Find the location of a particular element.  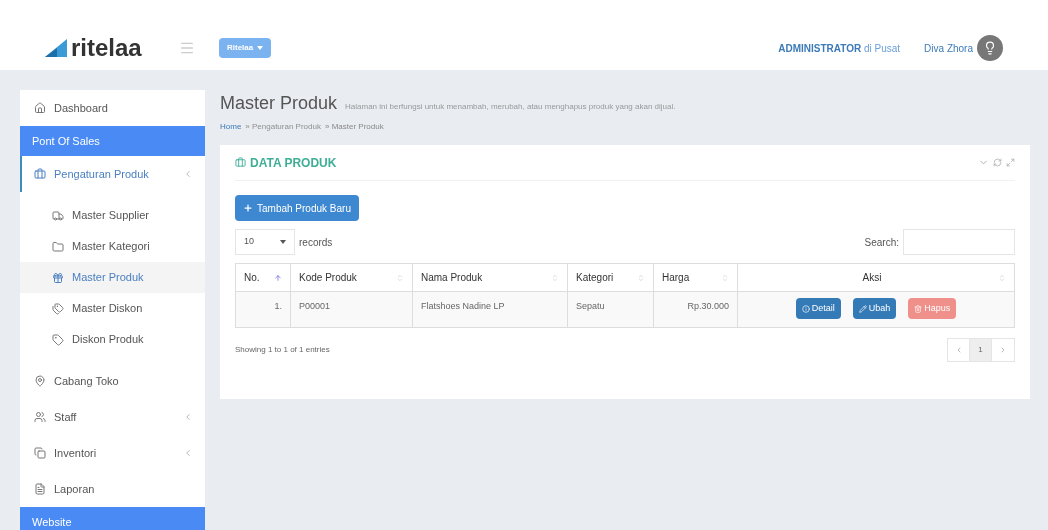

edit-button: Ubah is located at coordinates (874, 308).